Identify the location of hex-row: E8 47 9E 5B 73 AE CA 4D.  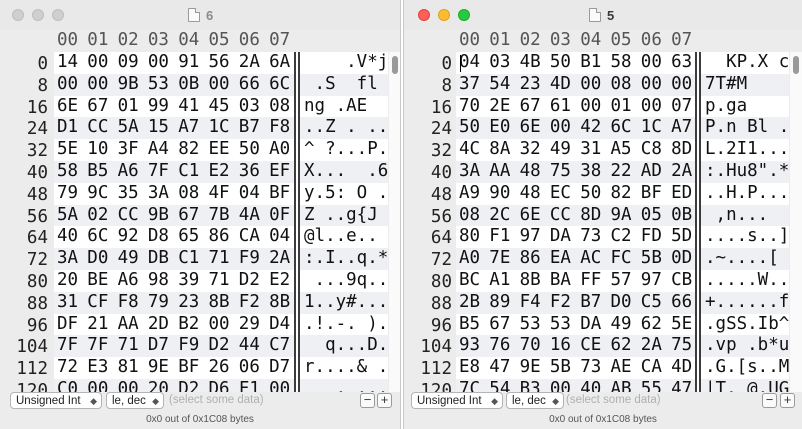
(576, 368).